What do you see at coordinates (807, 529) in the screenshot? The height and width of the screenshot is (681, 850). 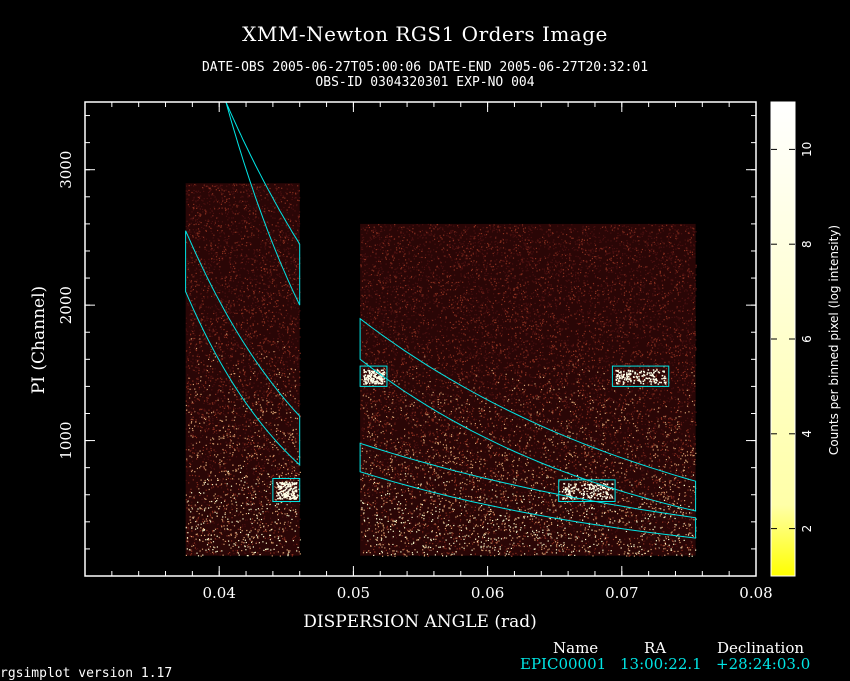 I see `colorbar-tick-label: 2` at bounding box center [807, 529].